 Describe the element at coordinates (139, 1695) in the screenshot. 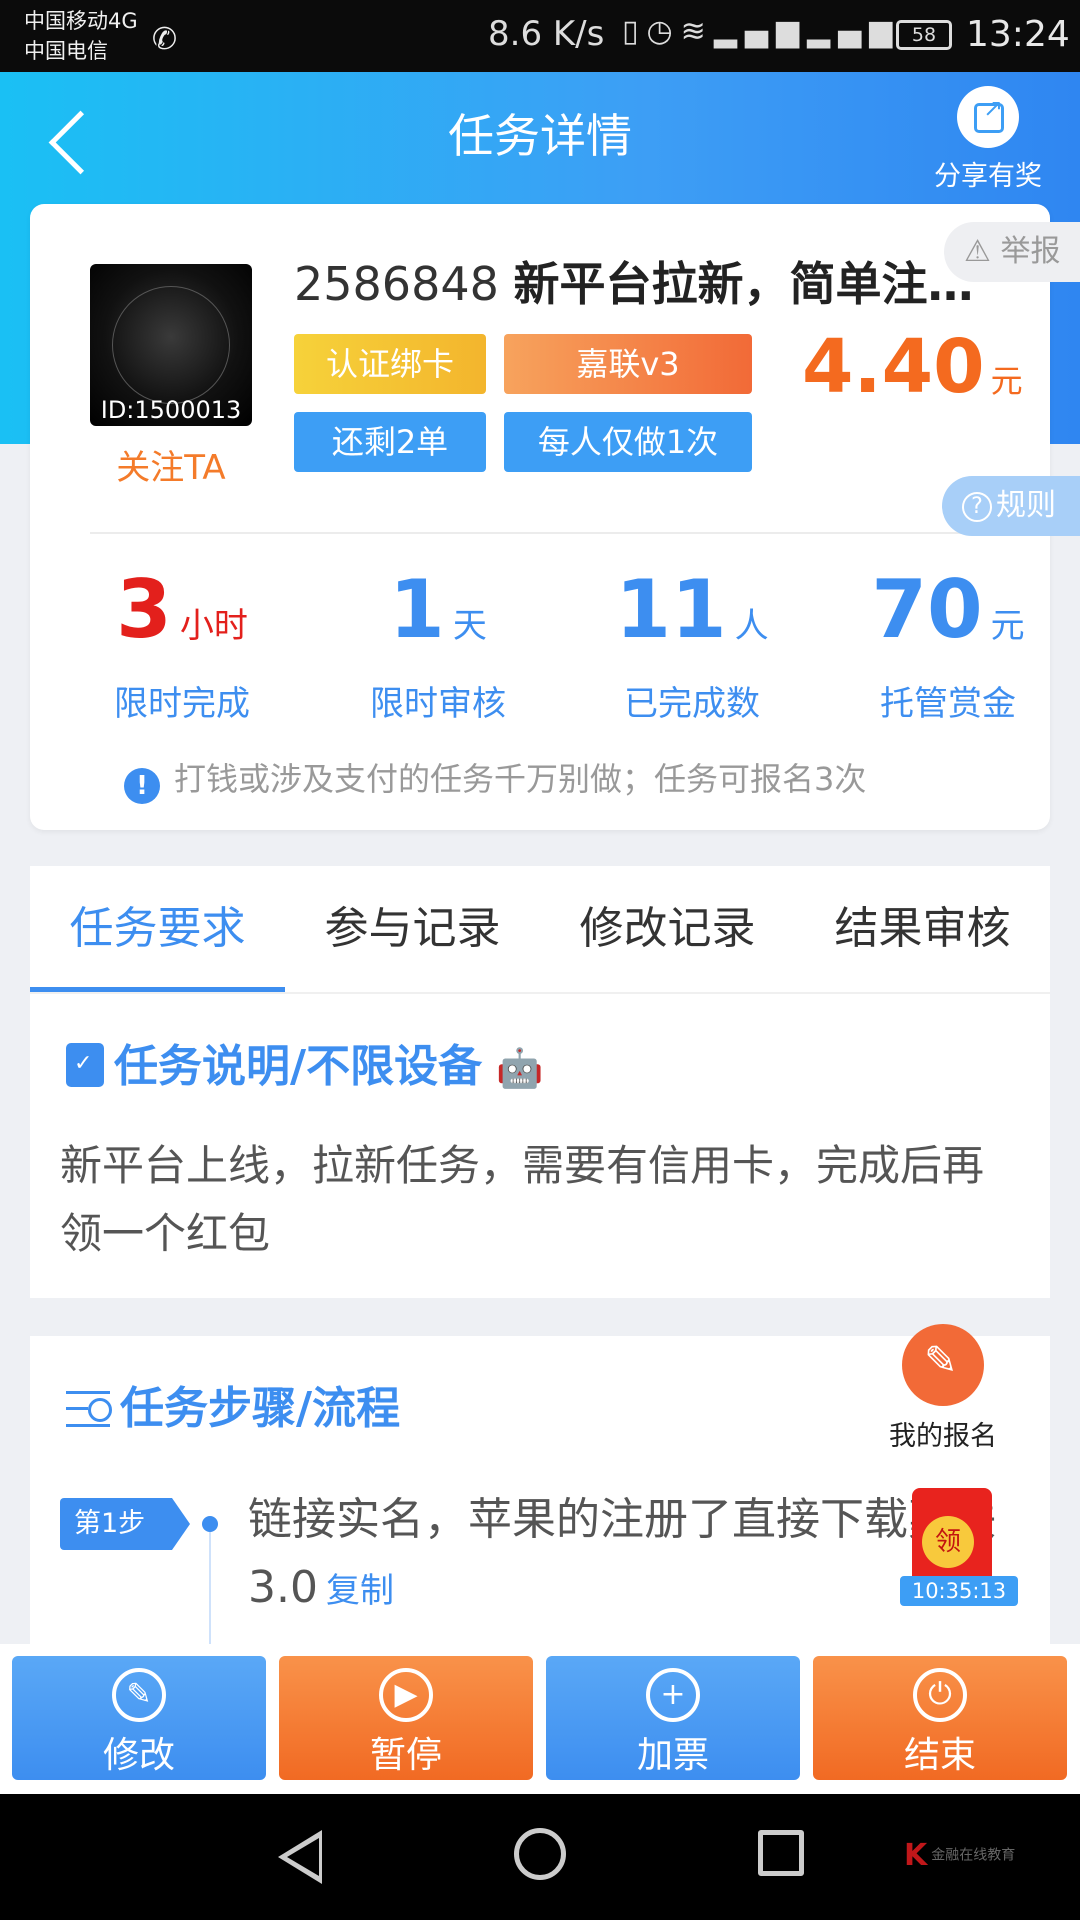

I see `edit-icon: ✎` at that location.